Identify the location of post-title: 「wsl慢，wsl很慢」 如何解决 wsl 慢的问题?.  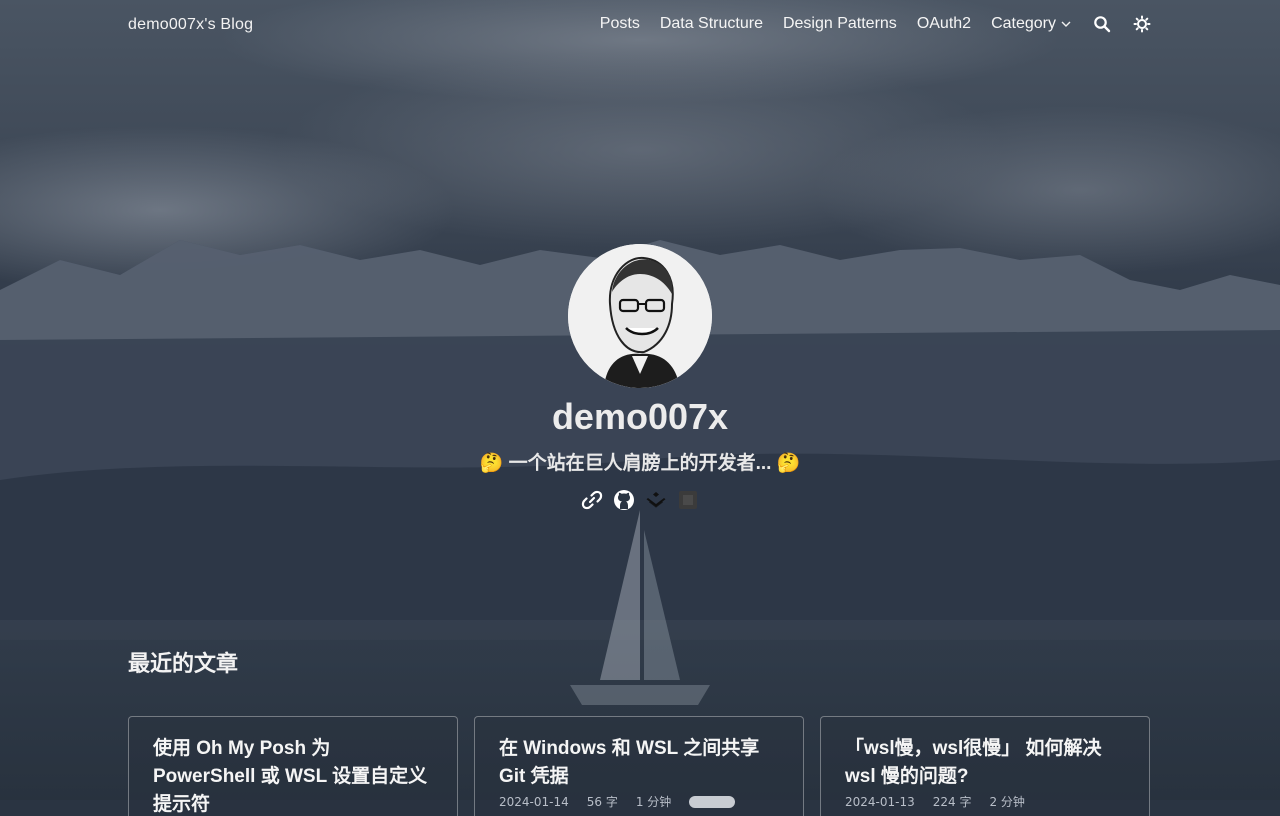
(985, 763).